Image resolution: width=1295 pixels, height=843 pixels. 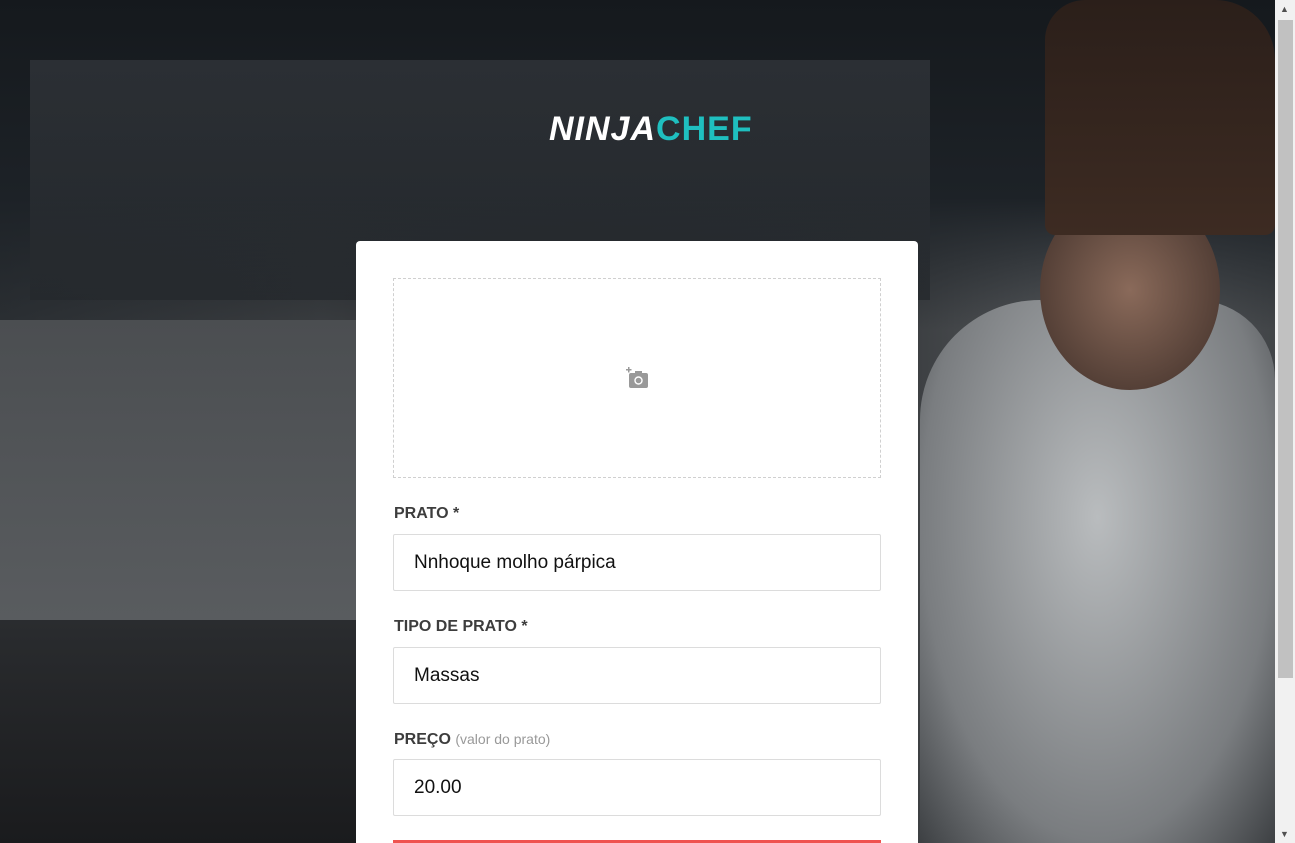 I want to click on preco-hint: (valor do prato), so click(x=503, y=739).